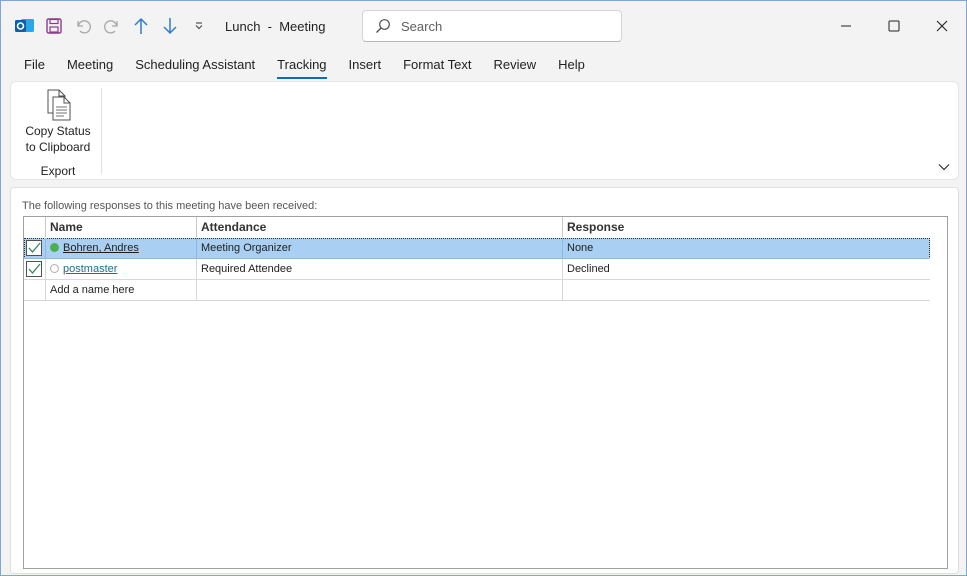 This screenshot has width=967, height=576. I want to click on ribbon-group-export: Copy Status to Clipboard Export, so click(56, 130).